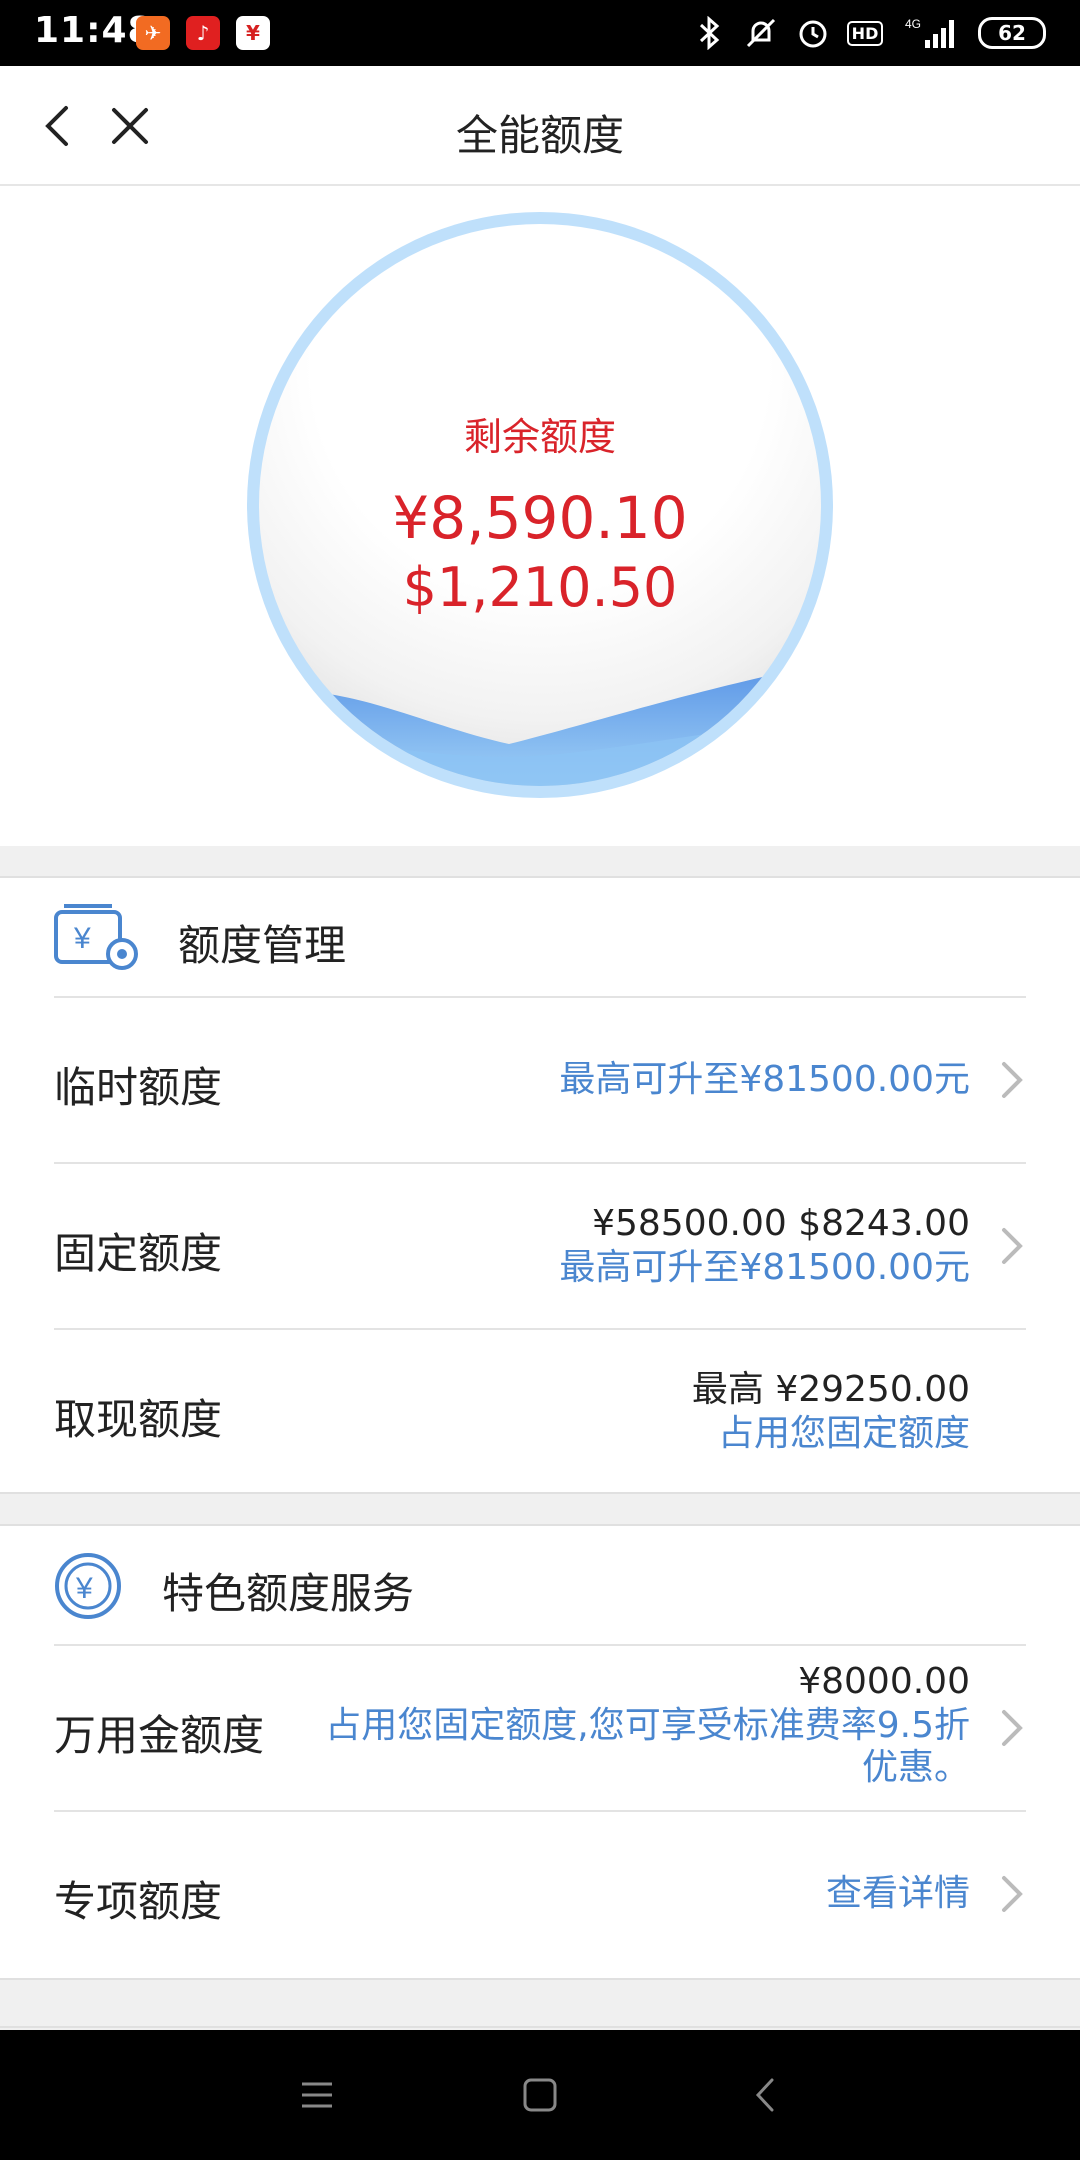  I want to click on special-purpose-quota-row: 专项额度 查看详情, so click(540, 1895).